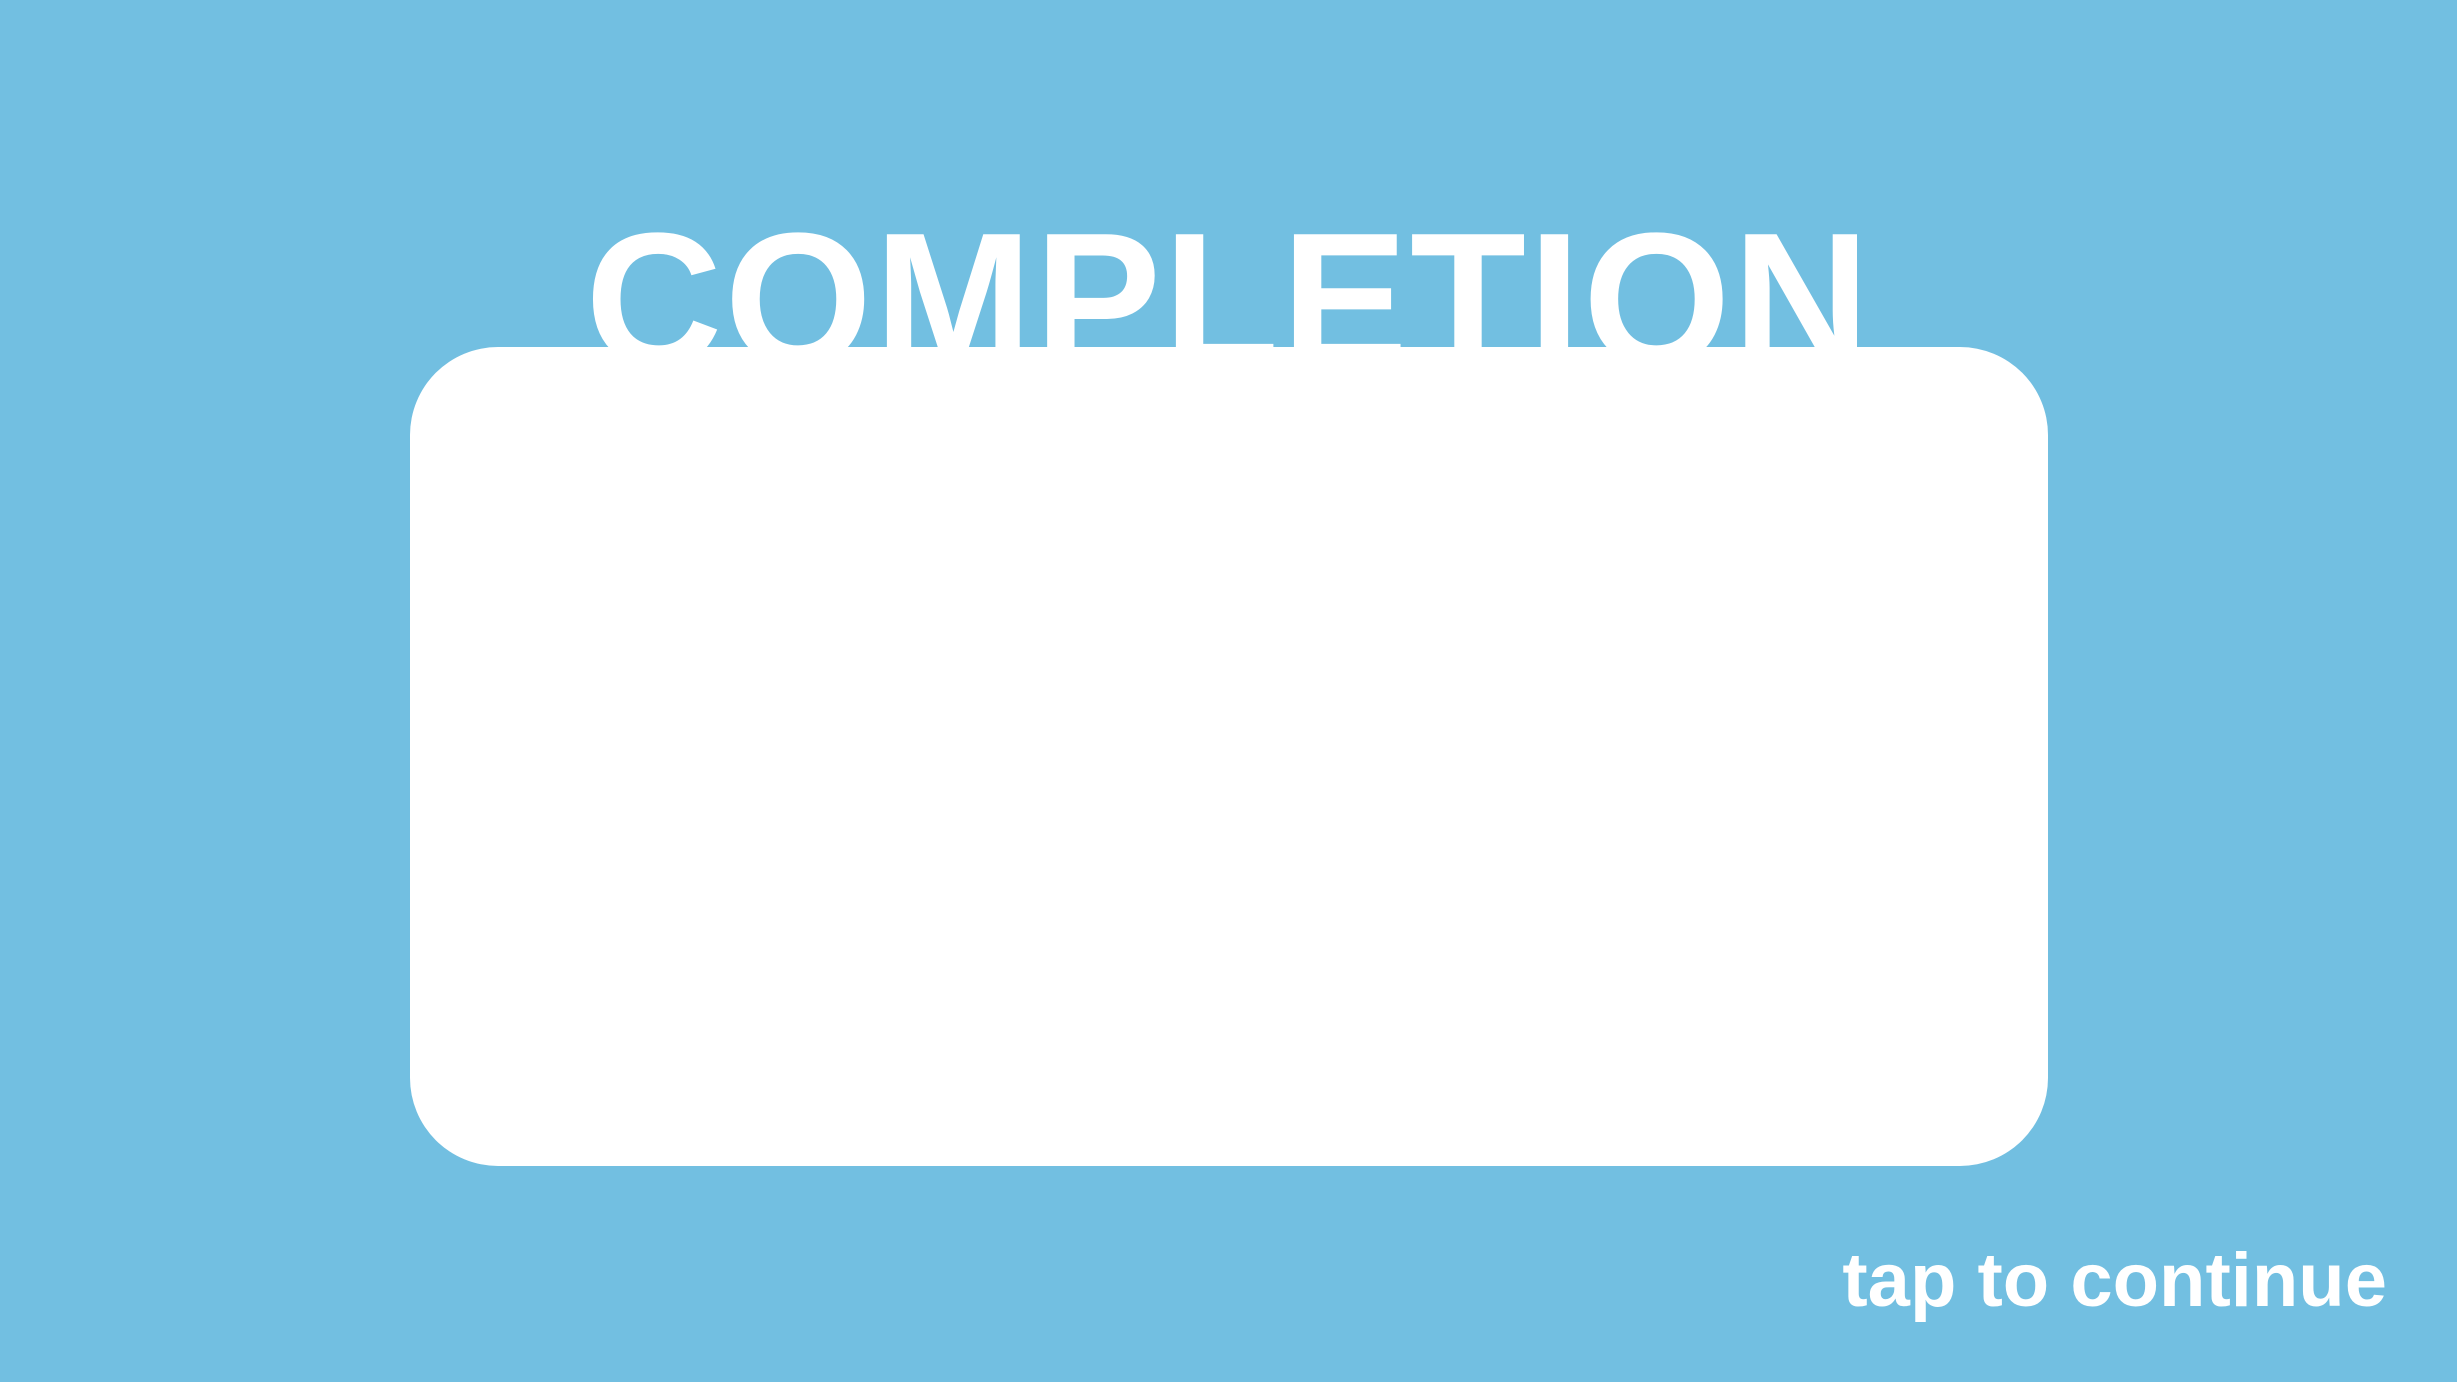 The width and height of the screenshot is (2457, 1382). Describe the element at coordinates (2114, 1281) in the screenshot. I see `tap-to-continue-button: tap to continue` at that location.